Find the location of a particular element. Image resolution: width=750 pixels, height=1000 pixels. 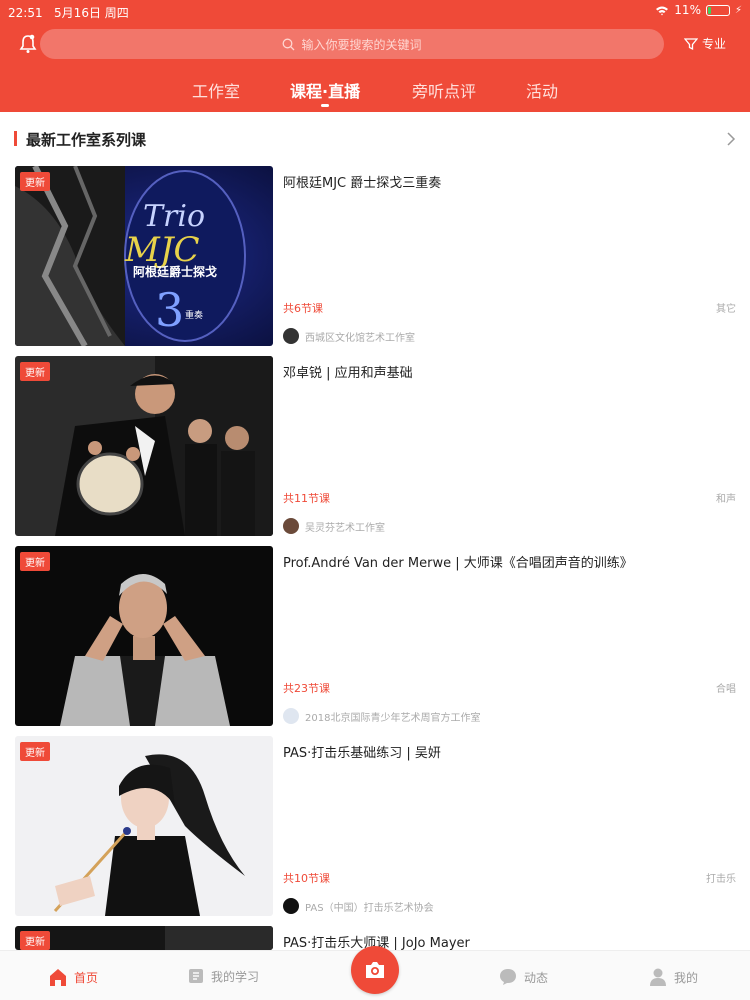

filter-label: 专业 is located at coordinates (713, 44).